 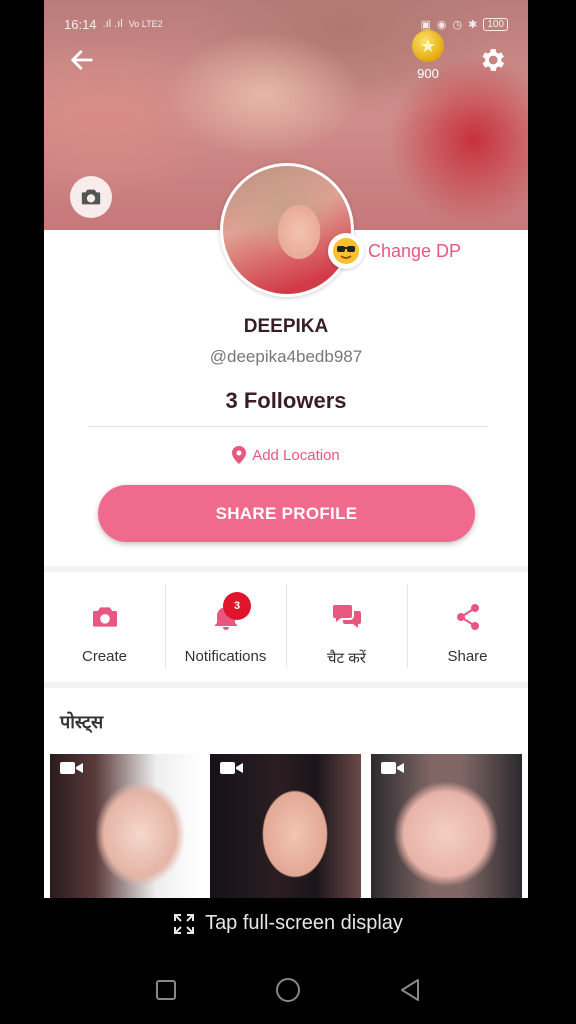 I want to click on status-time: 16:14, so click(x=80, y=24).